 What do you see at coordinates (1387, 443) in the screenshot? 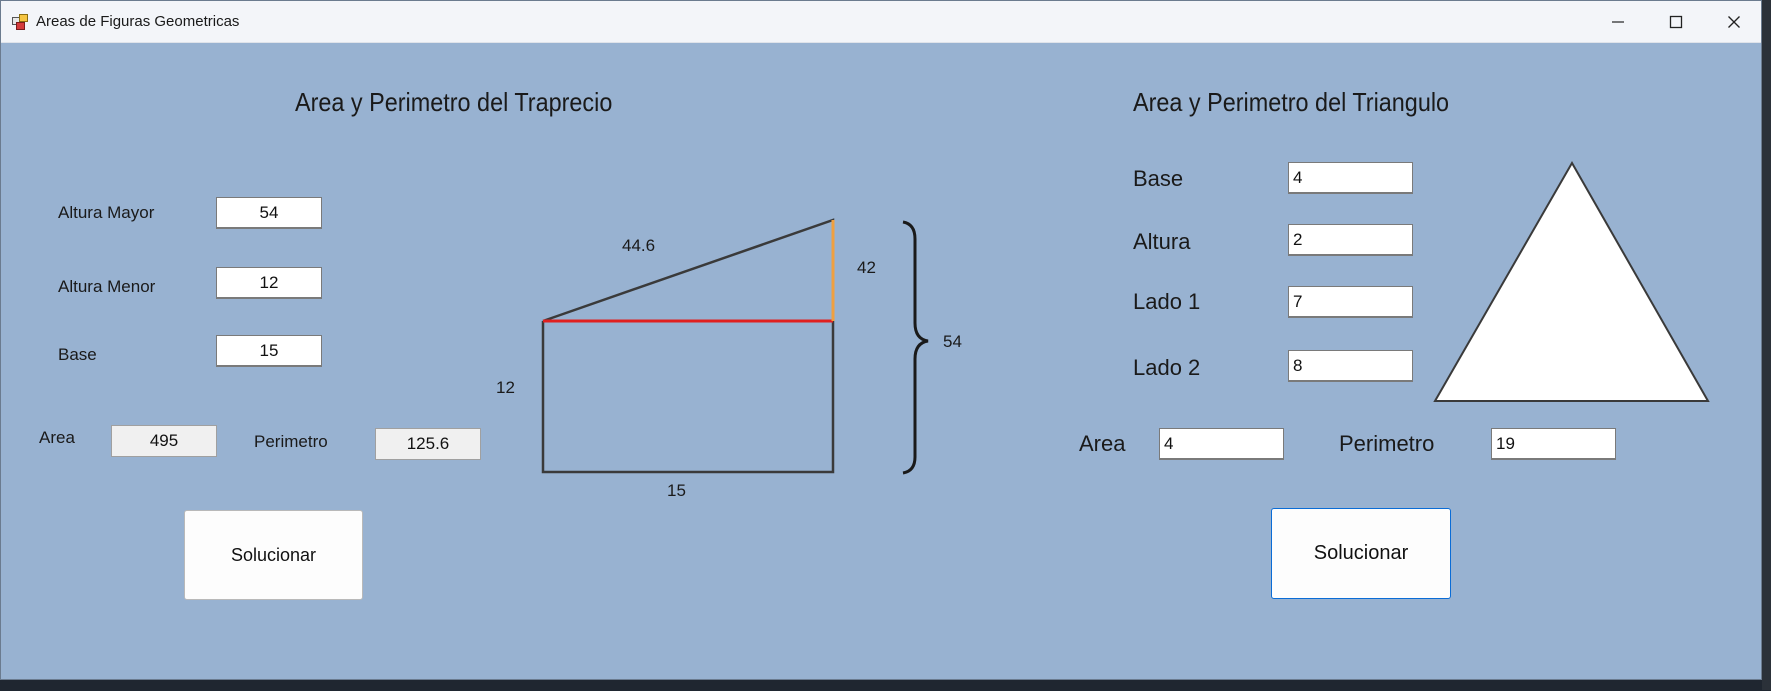
I see `tri-perimetro-label: Perimetro` at bounding box center [1387, 443].